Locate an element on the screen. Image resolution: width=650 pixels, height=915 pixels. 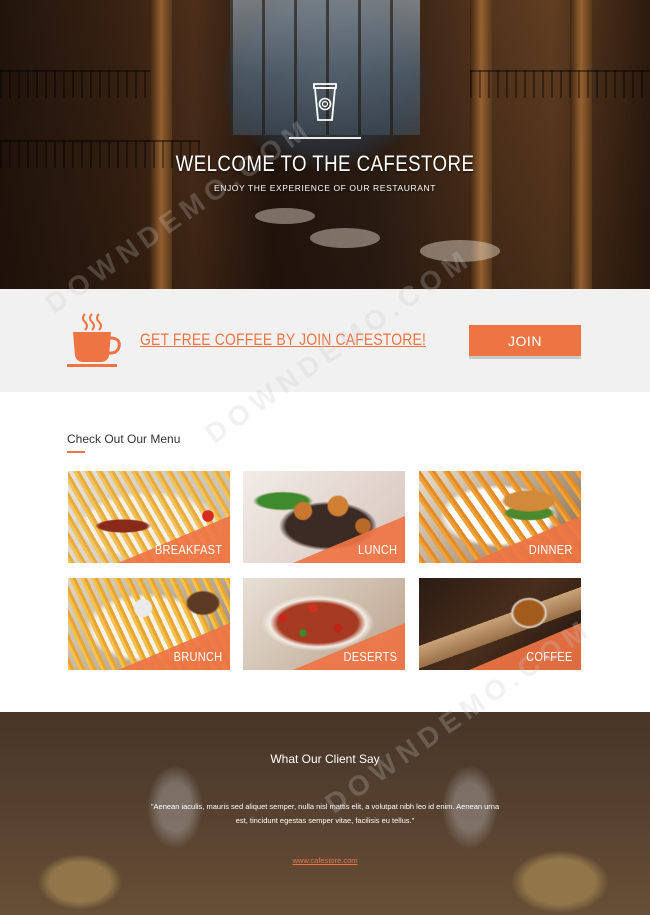
tile-label: DINNER is located at coordinates (551, 549).